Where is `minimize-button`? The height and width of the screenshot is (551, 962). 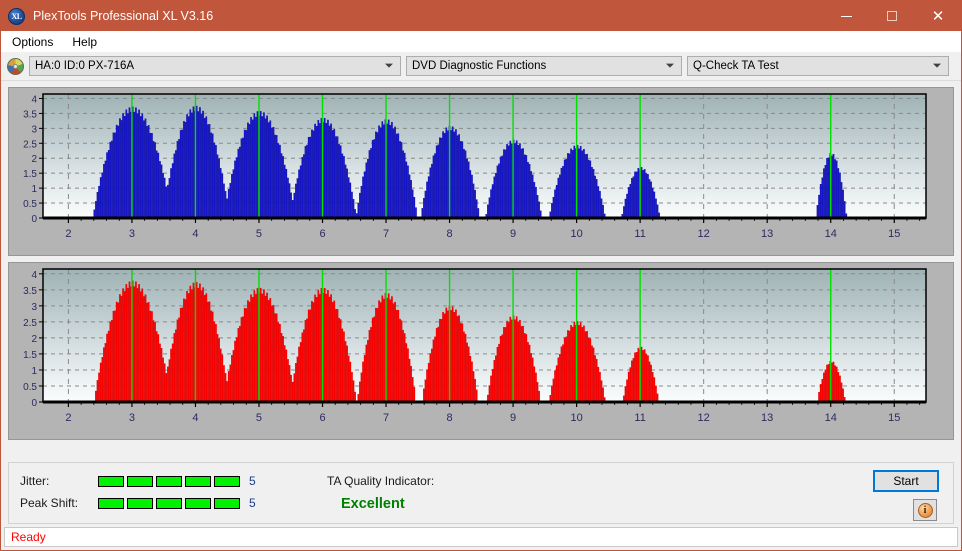
minimize-button is located at coordinates (846, 16).